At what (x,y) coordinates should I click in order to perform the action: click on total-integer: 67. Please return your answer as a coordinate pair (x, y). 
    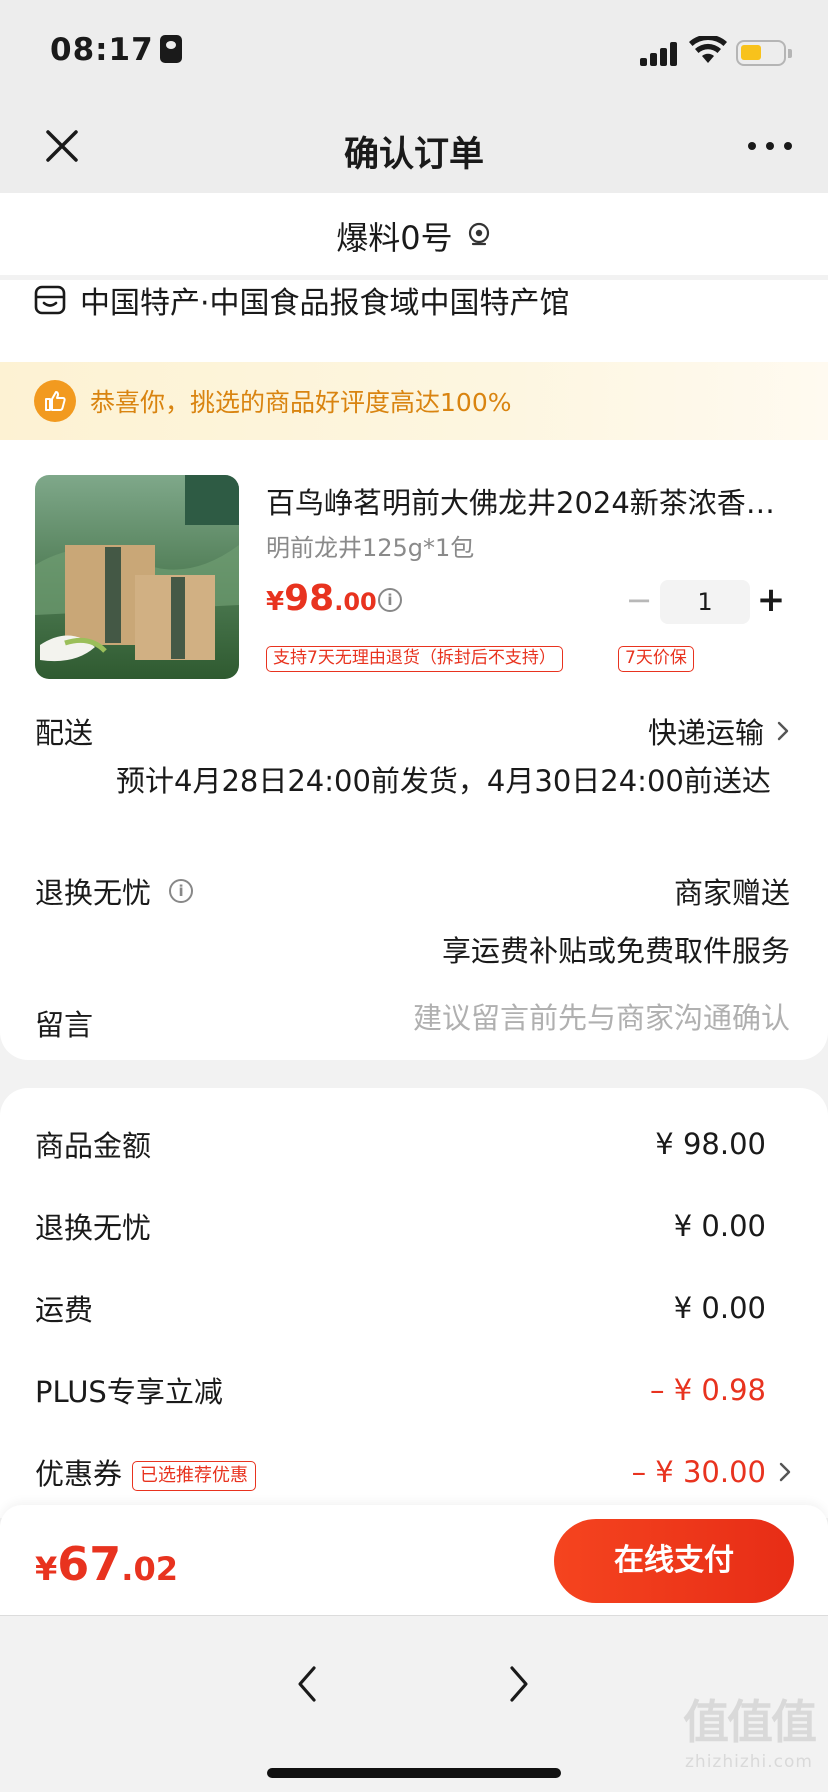
    Looking at the image, I should click on (89, 1564).